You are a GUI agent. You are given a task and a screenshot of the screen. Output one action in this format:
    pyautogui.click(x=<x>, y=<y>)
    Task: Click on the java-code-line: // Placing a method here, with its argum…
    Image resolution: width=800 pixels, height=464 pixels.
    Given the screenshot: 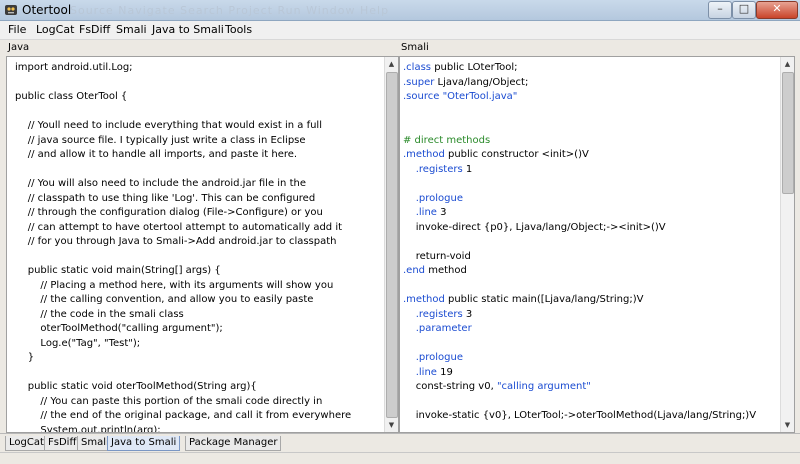 What is the action you would take?
    pyautogui.click(x=174, y=285)
    